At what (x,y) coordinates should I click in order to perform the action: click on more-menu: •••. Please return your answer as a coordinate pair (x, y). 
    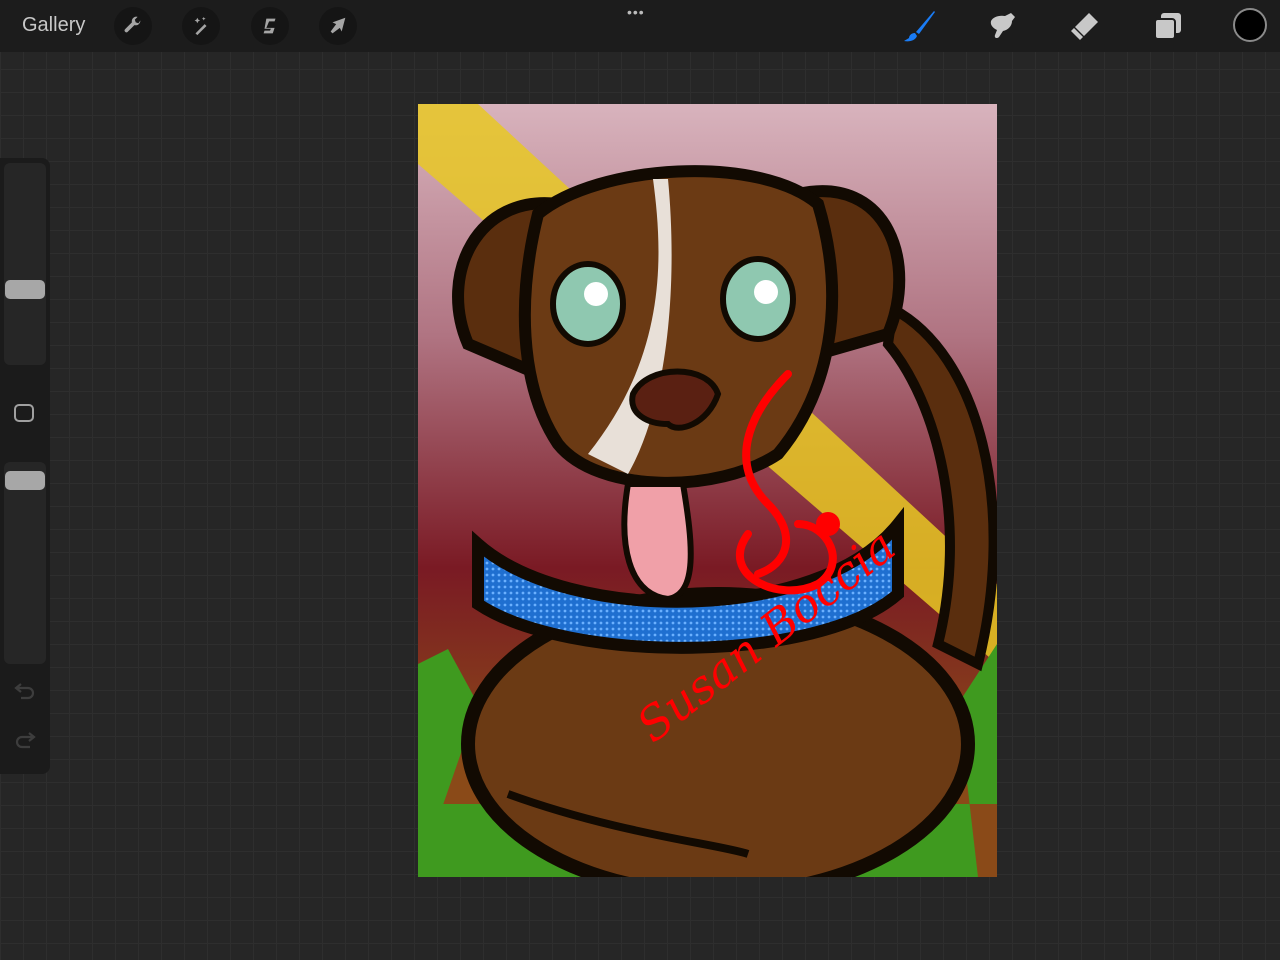
    Looking at the image, I should click on (636, 12).